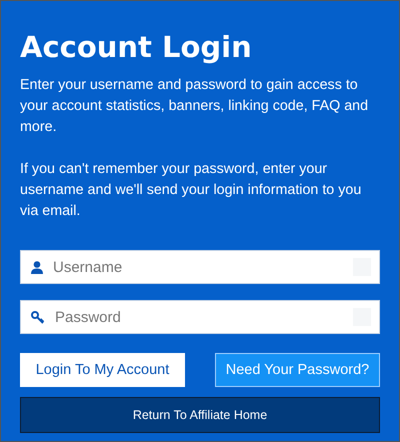 This screenshot has width=400, height=442. I want to click on password-input: Password, so click(199, 317).